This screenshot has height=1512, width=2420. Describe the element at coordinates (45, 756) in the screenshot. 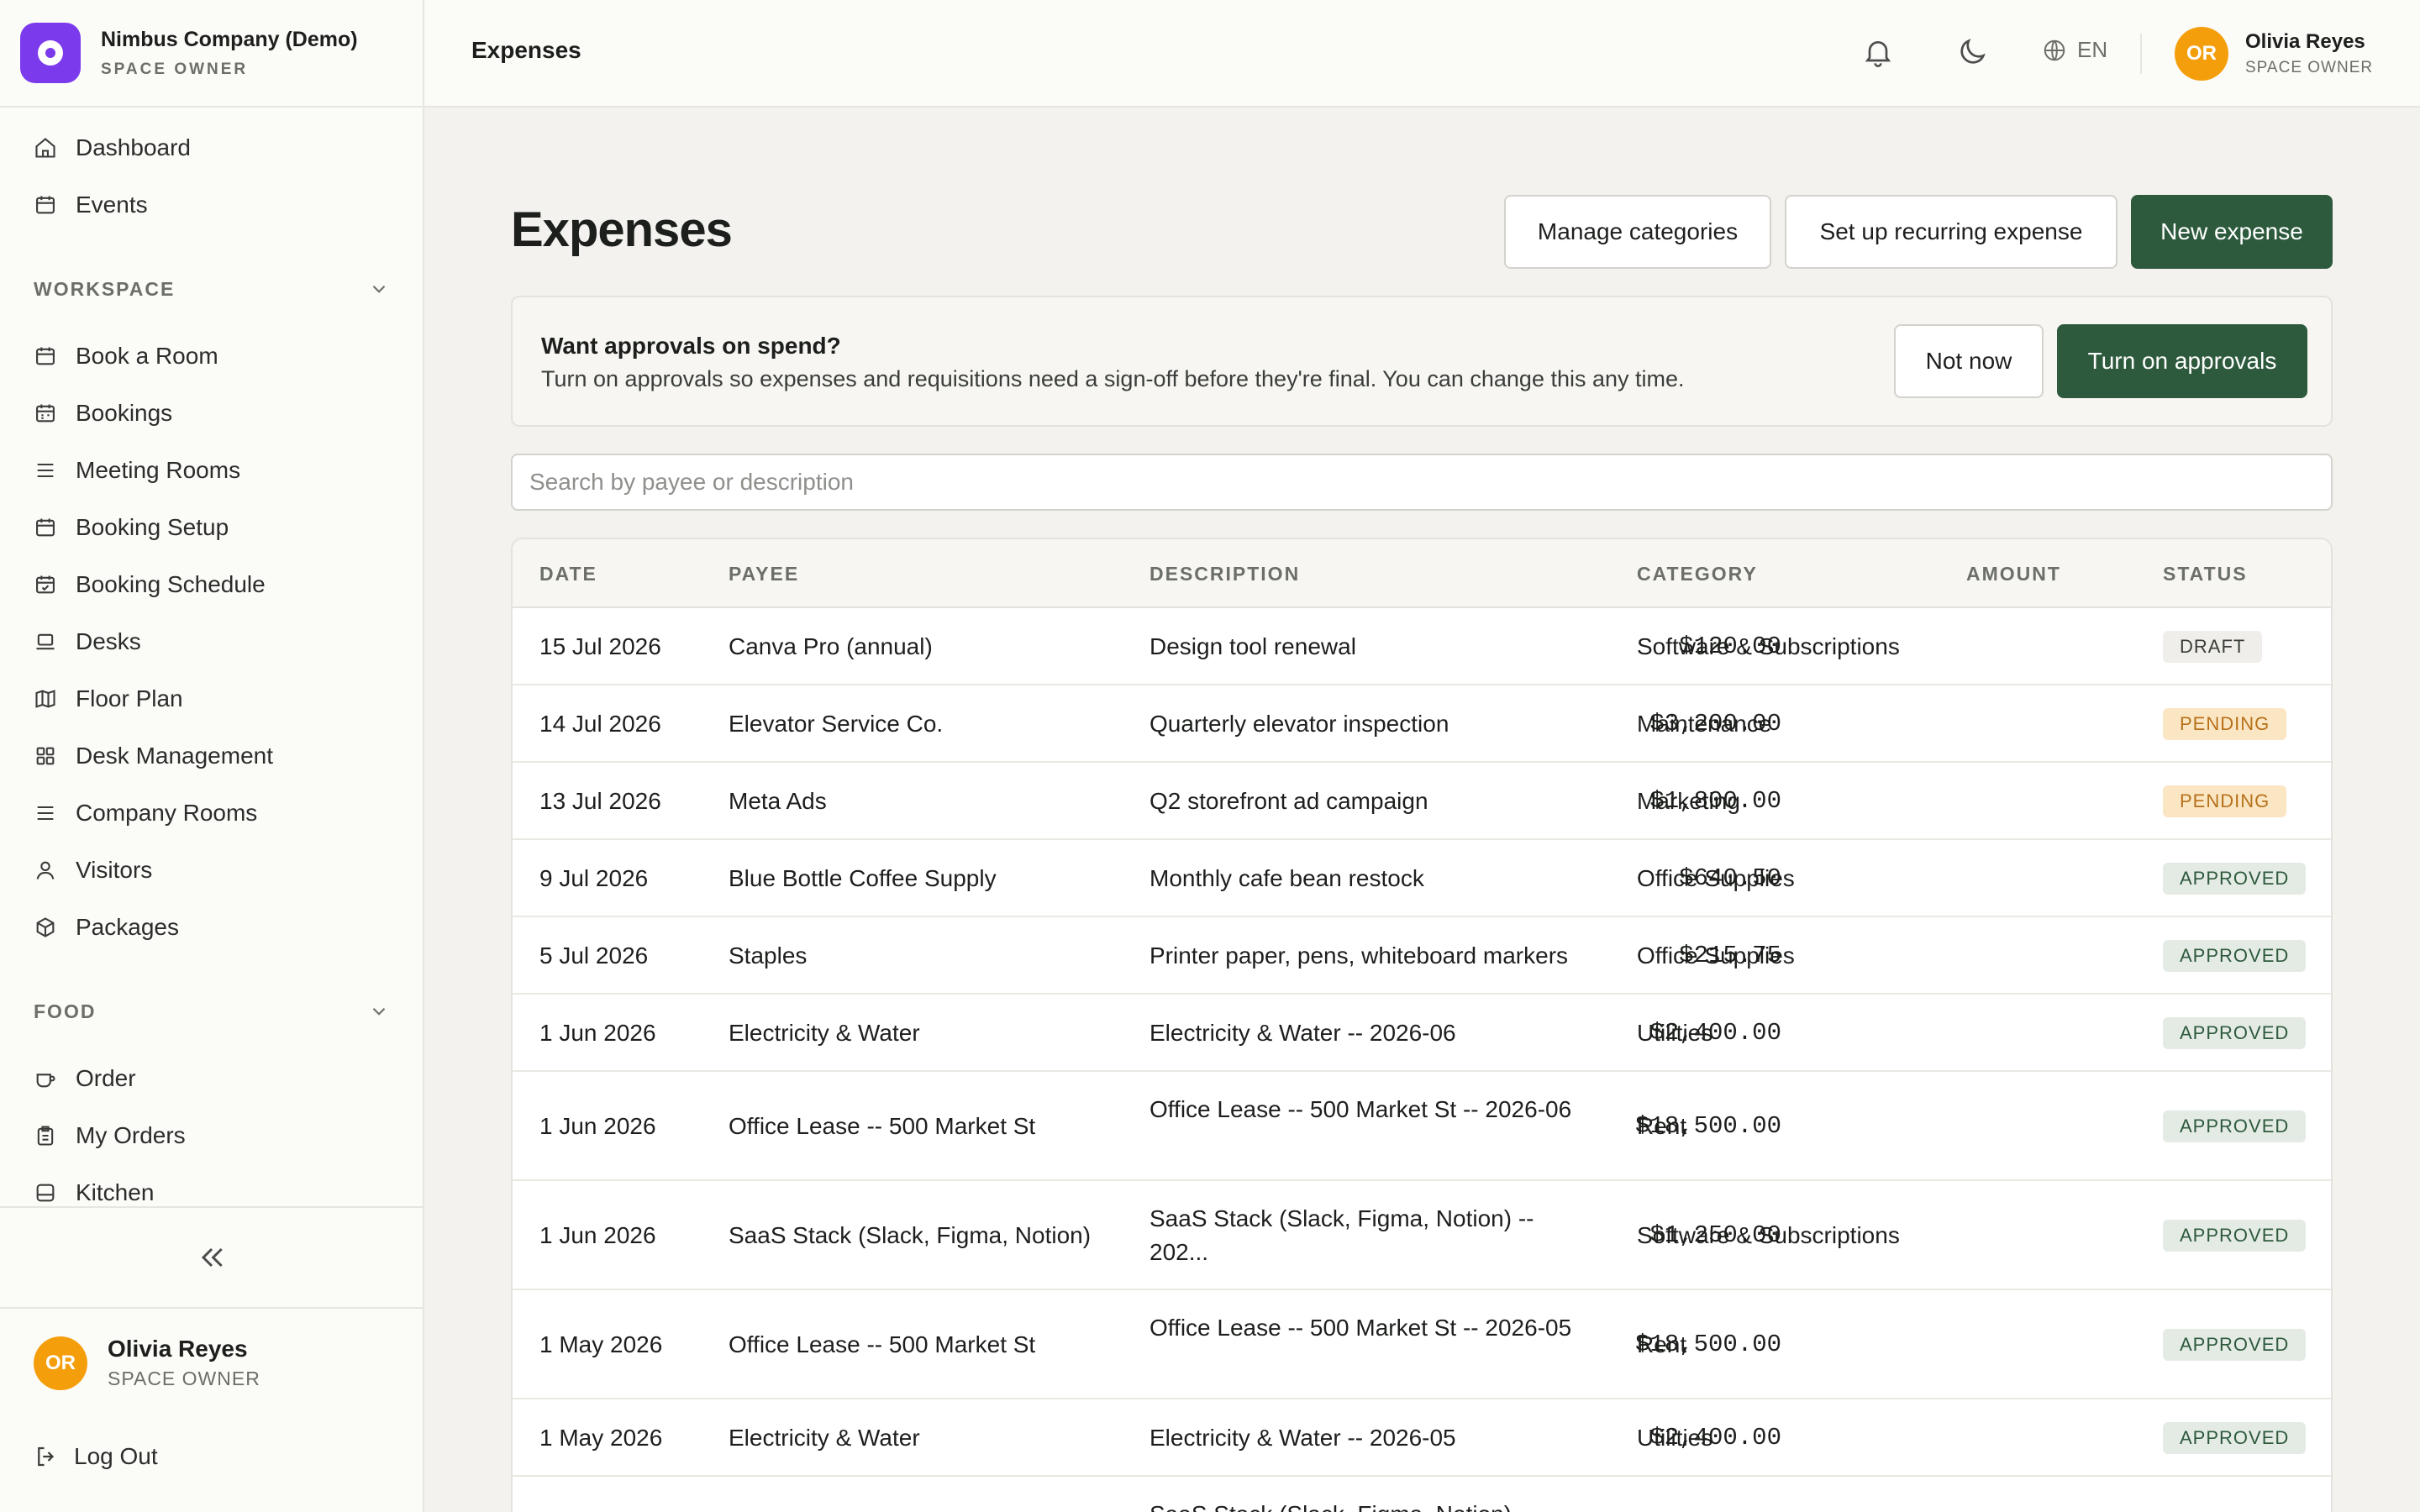

I see `grid-icon` at that location.